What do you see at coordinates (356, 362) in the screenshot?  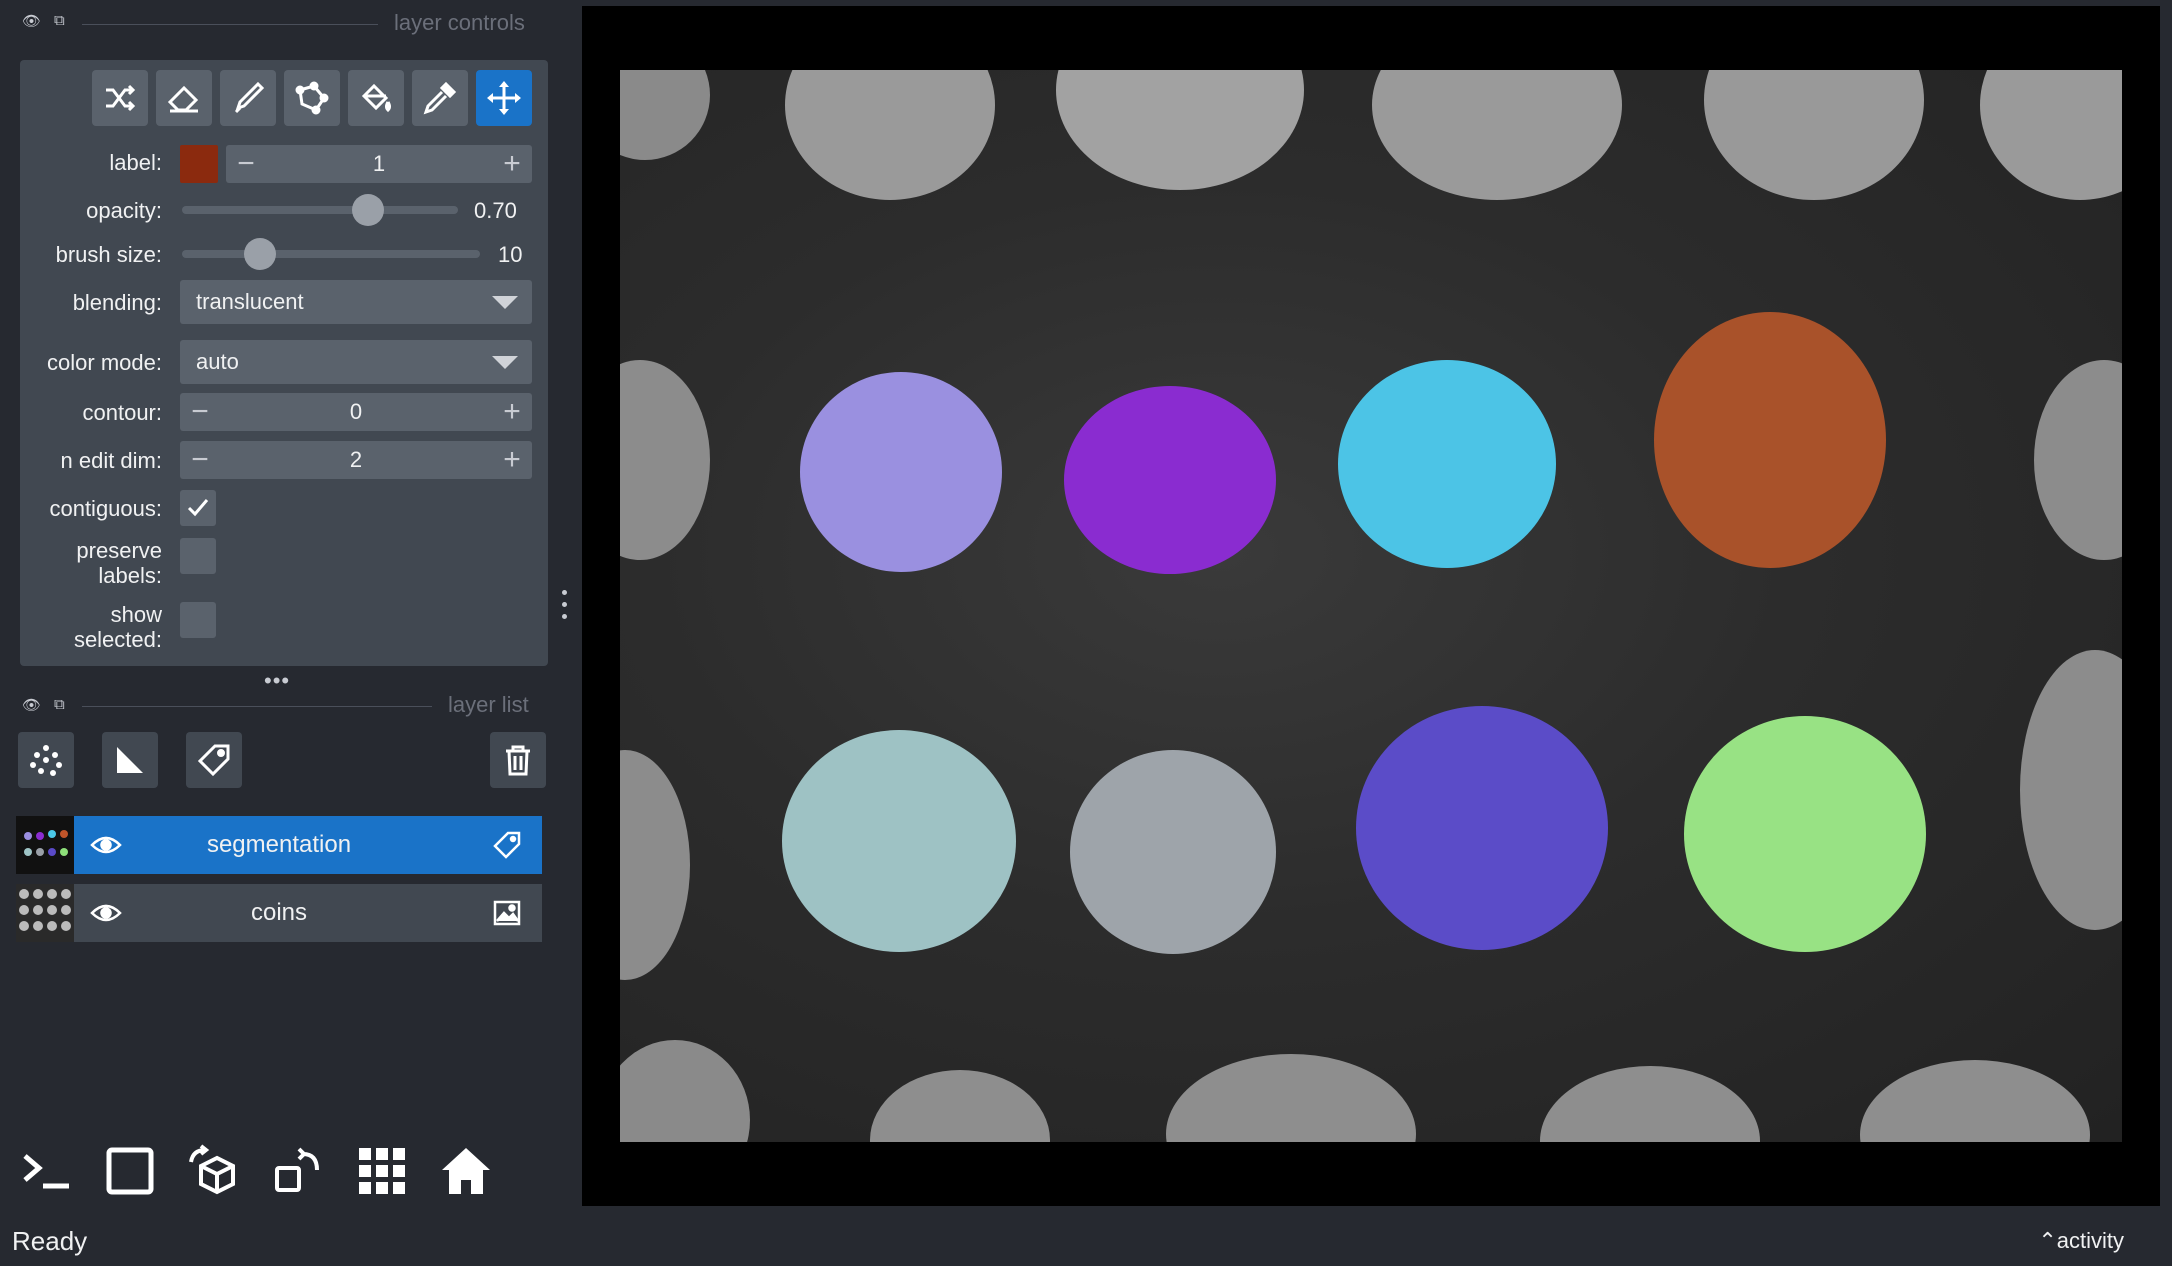 I see `color-mode-dropdown: auto` at bounding box center [356, 362].